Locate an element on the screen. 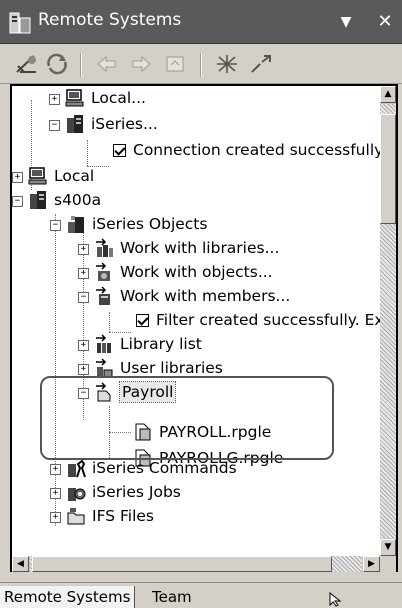  tab-team: Team is located at coordinates (172, 597).